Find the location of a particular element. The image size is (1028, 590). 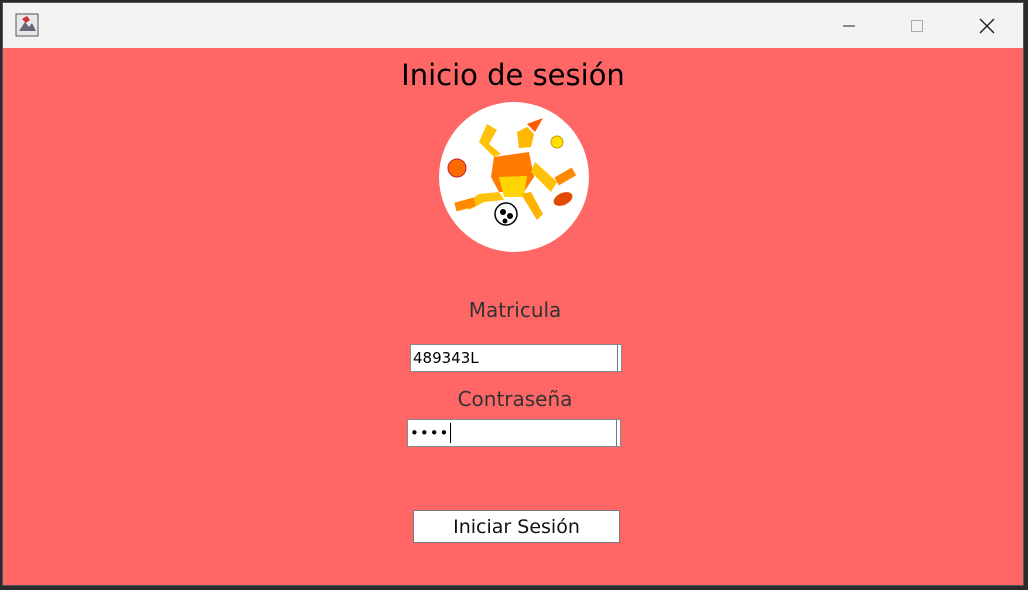

page-title: Inicio de sesión is located at coordinates (513, 75).